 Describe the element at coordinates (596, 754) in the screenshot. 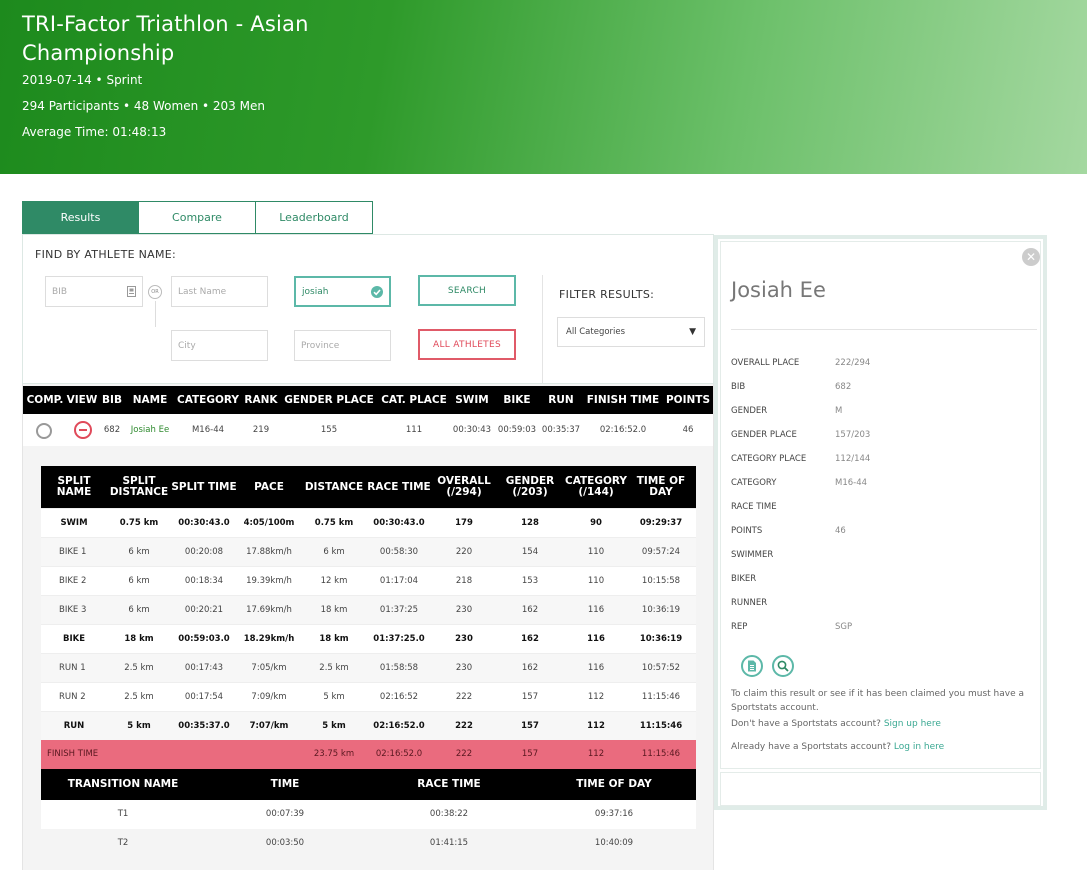

I see `finish-category: 112` at that location.